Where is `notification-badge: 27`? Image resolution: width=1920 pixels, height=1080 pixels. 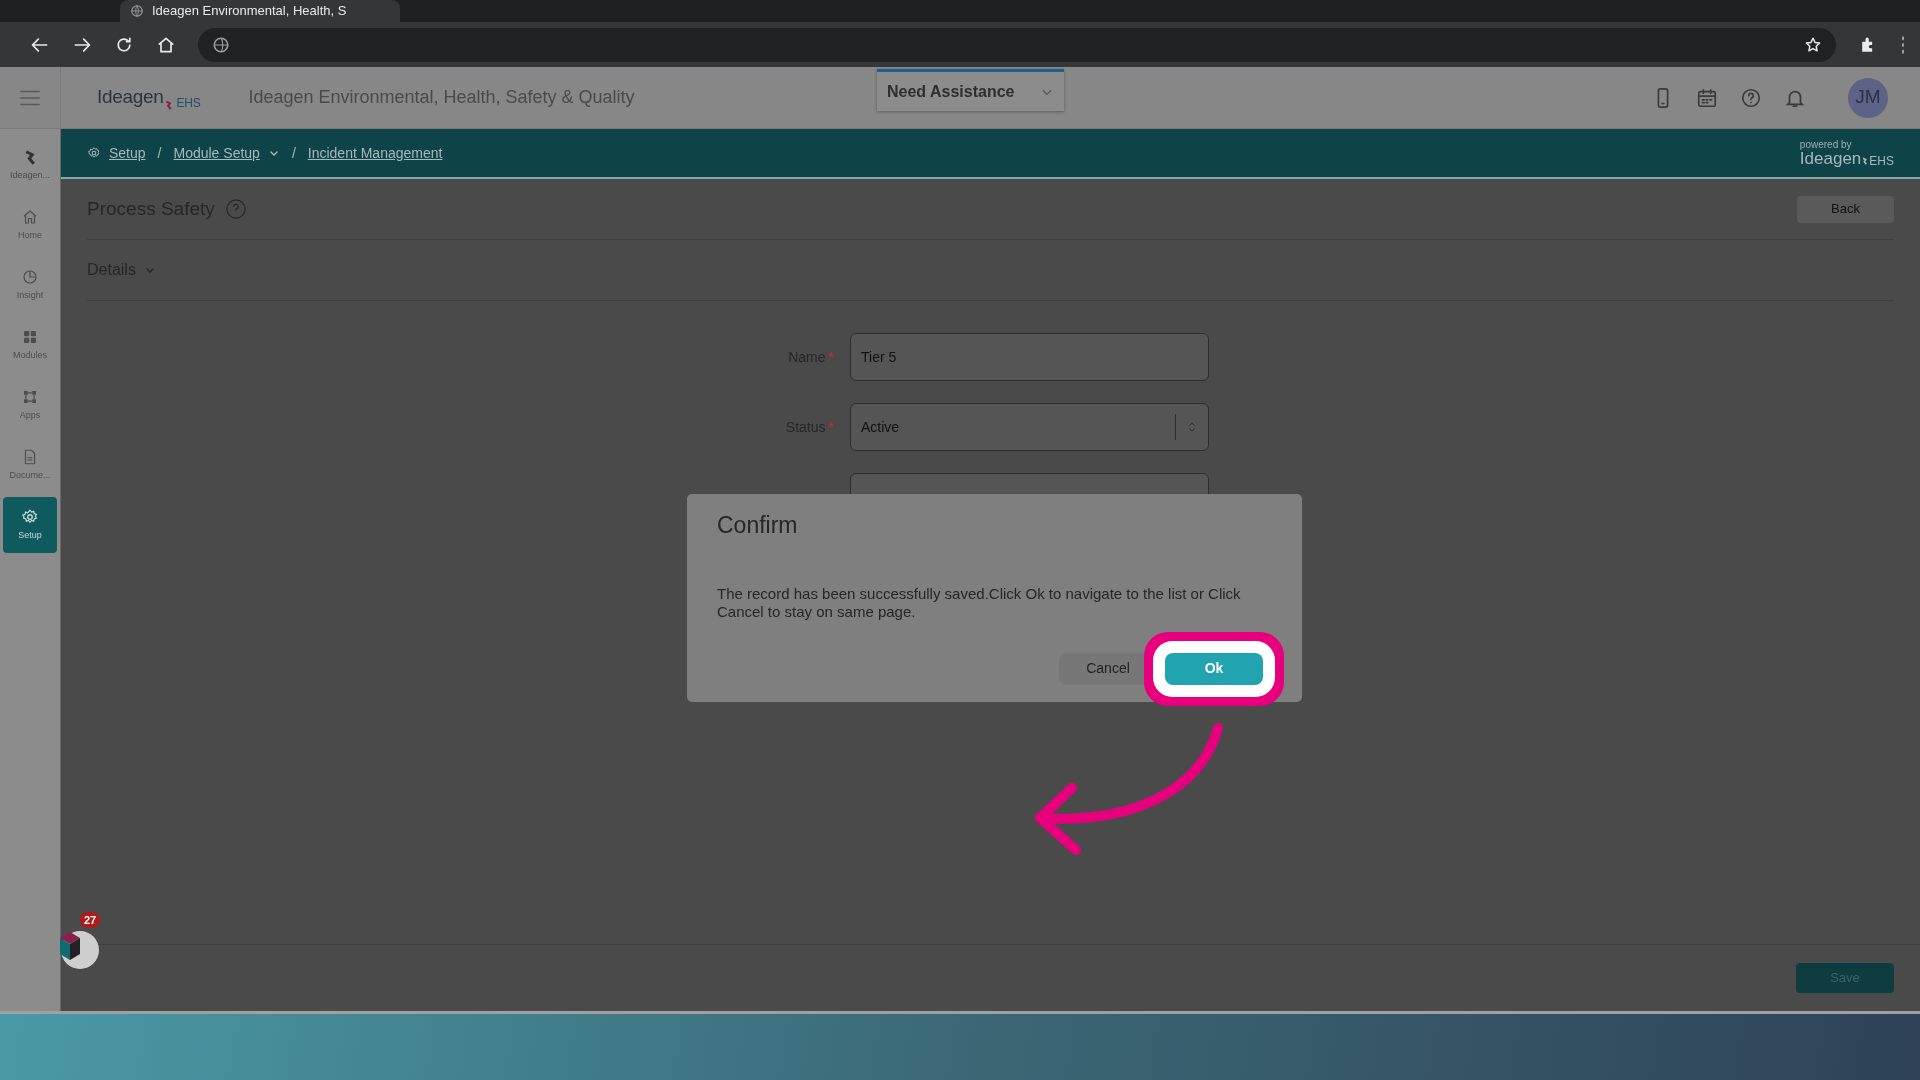 notification-badge: 27 is located at coordinates (90, 920).